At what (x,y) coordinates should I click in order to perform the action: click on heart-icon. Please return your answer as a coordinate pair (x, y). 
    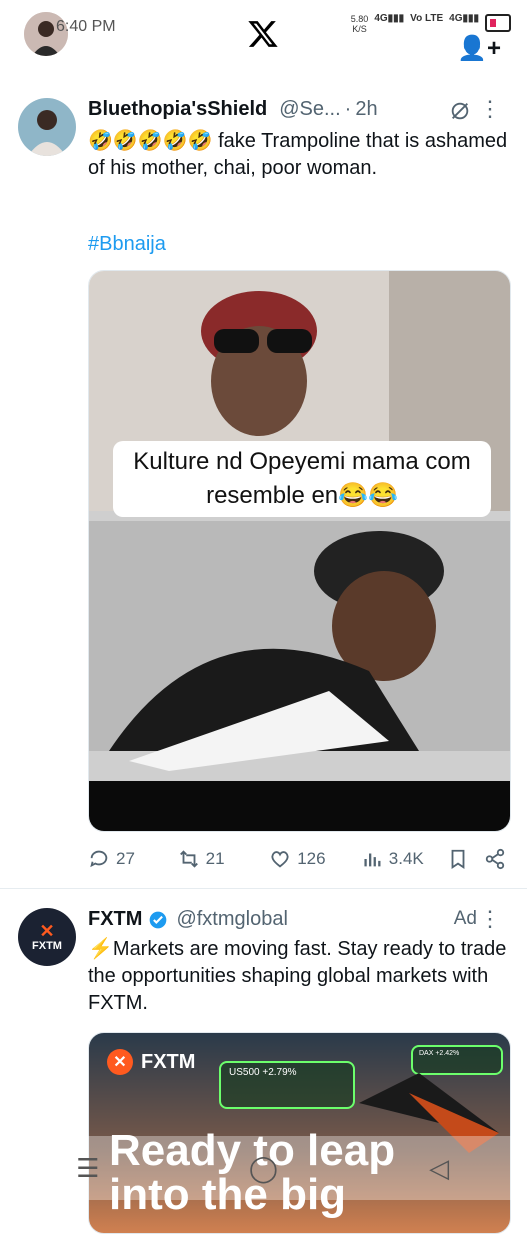
    Looking at the image, I should click on (280, 859).